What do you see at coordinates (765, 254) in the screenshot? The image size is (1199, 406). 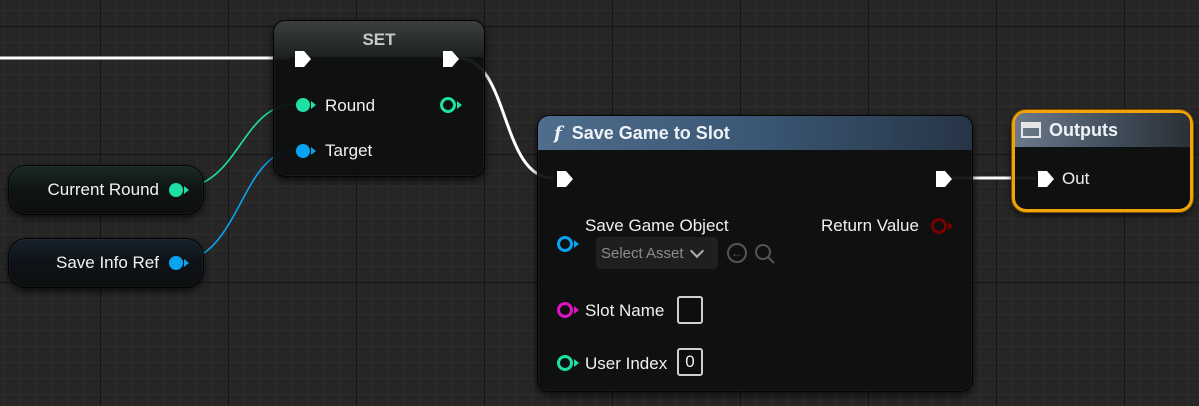 I see `browse-asset-search-icon` at bounding box center [765, 254].